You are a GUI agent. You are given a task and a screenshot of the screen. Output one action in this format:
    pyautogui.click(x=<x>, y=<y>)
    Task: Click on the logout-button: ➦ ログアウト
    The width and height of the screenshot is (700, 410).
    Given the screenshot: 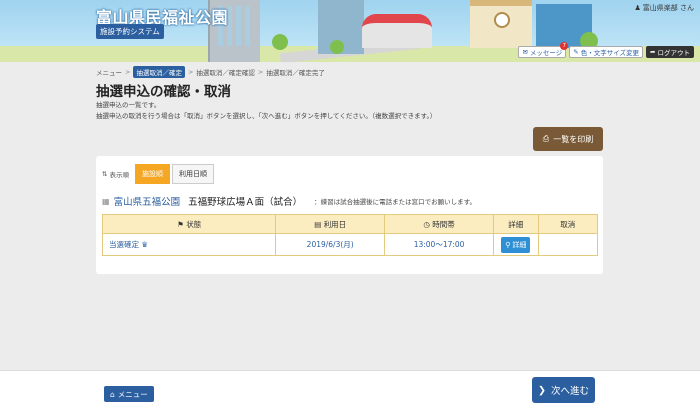 What is the action you would take?
    pyautogui.click(x=670, y=52)
    